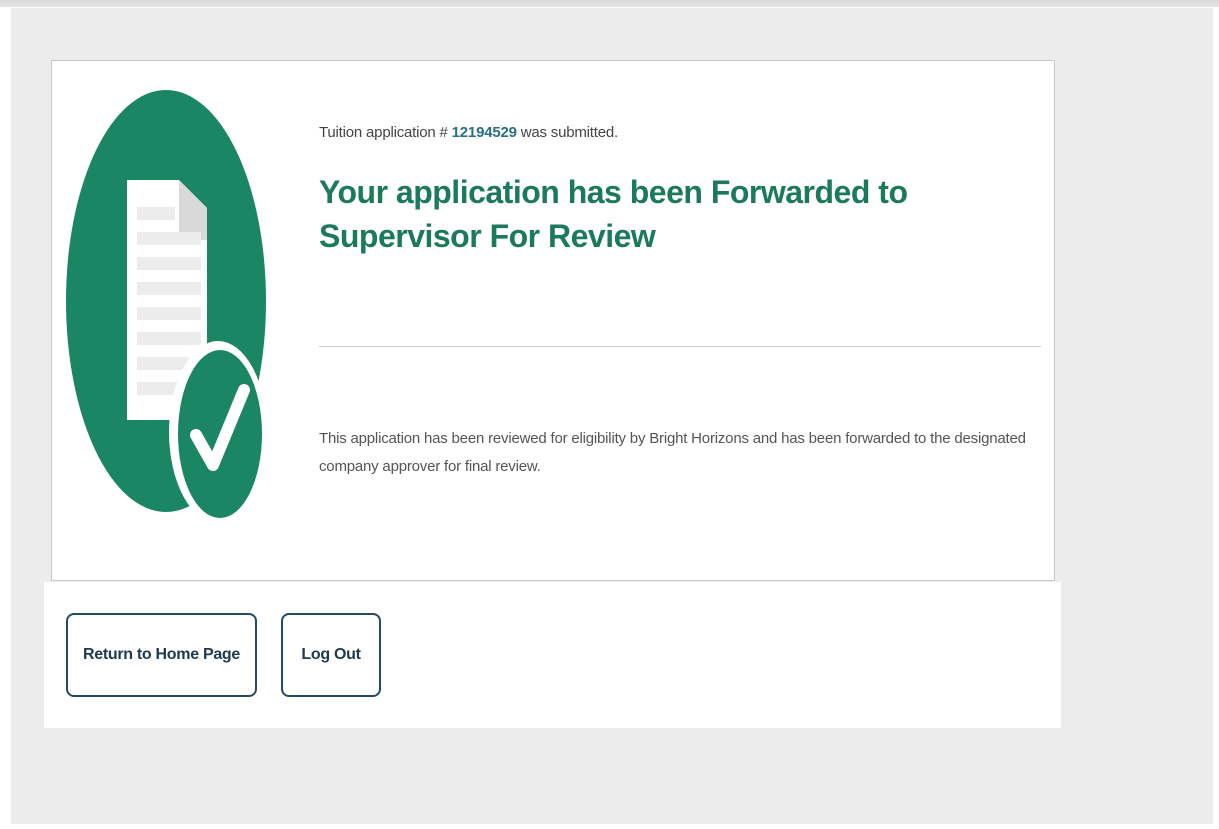  What do you see at coordinates (552, 655) in the screenshot?
I see `action-bar: Return to Home Page Log Out` at bounding box center [552, 655].